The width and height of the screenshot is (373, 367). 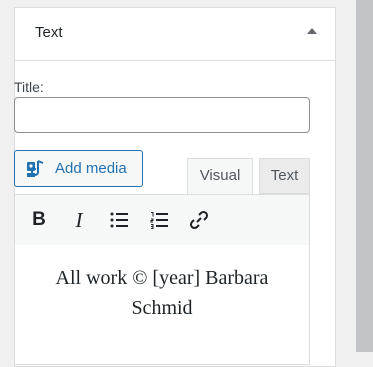 I want to click on left-gutter, so click(x=2, y=176).